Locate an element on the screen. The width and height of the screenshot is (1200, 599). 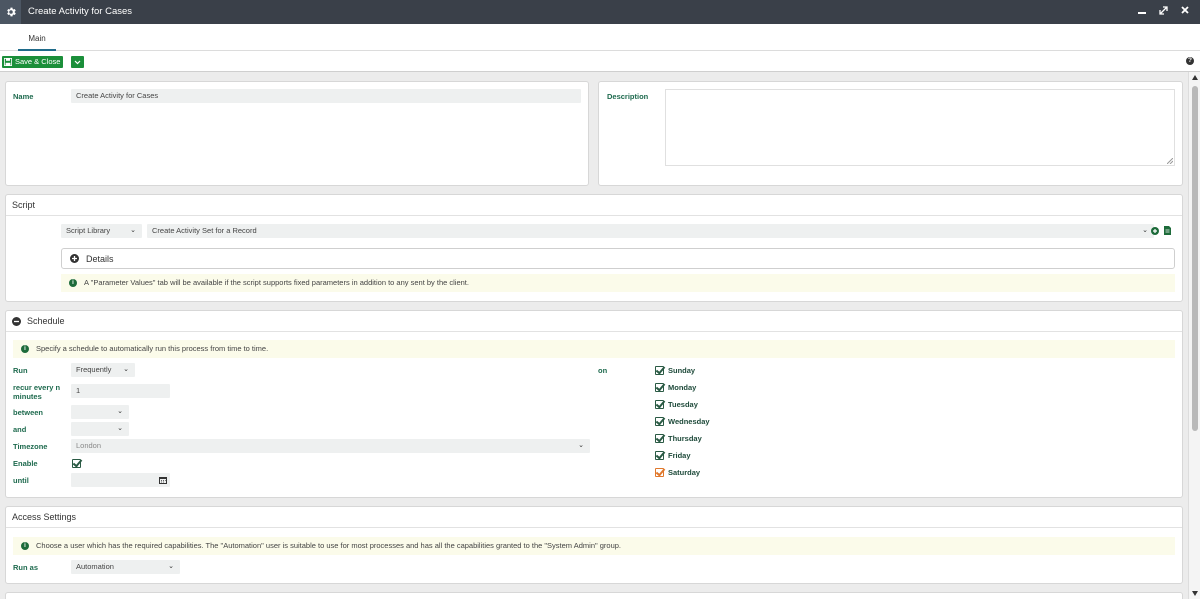
restore-icon is located at coordinates (1163, 11).